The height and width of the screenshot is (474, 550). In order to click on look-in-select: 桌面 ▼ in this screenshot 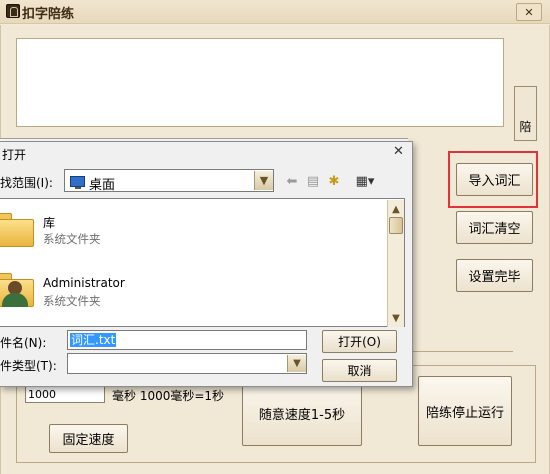, I will do `click(169, 181)`.